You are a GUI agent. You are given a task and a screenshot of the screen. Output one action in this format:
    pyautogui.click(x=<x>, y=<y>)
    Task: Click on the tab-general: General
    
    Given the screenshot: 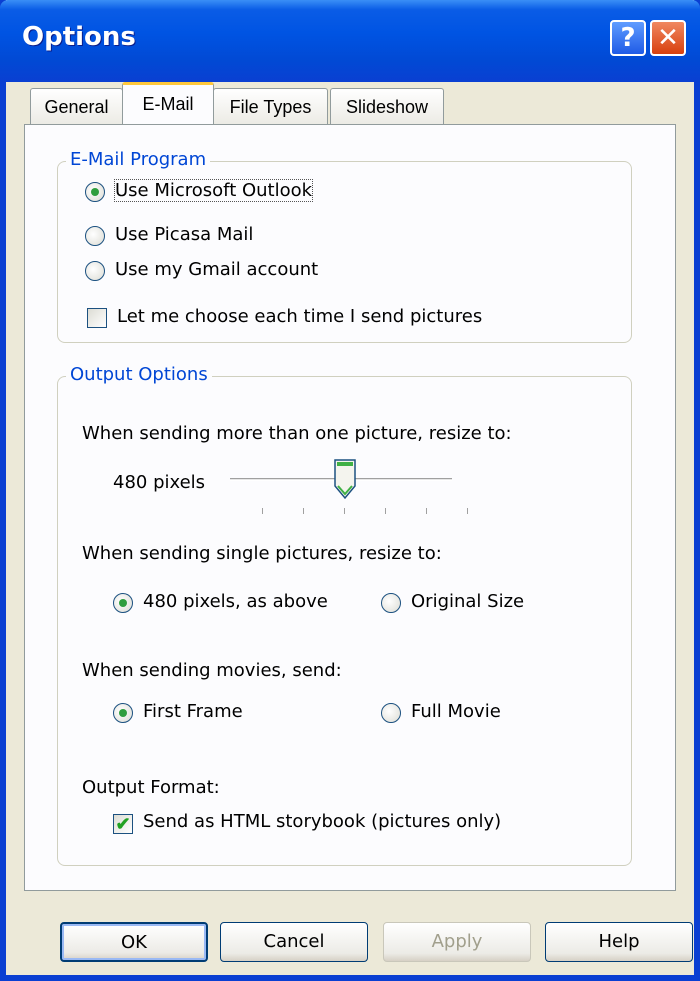 What is the action you would take?
    pyautogui.click(x=76, y=106)
    